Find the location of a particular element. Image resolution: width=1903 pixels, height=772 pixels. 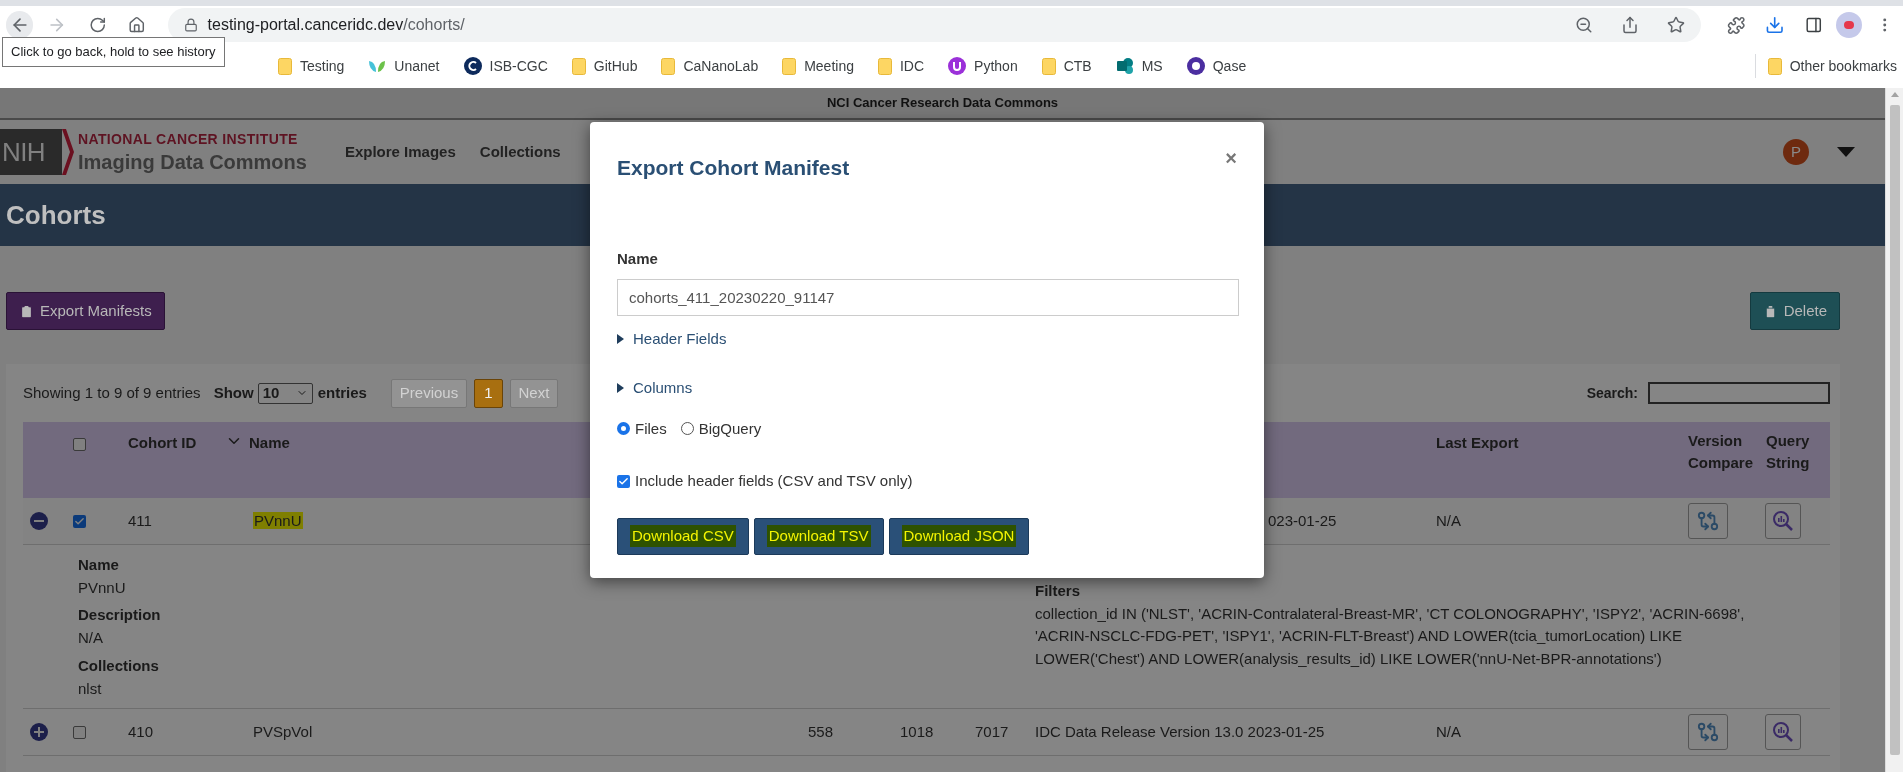

side-panel-icon is located at coordinates (1813, 25).